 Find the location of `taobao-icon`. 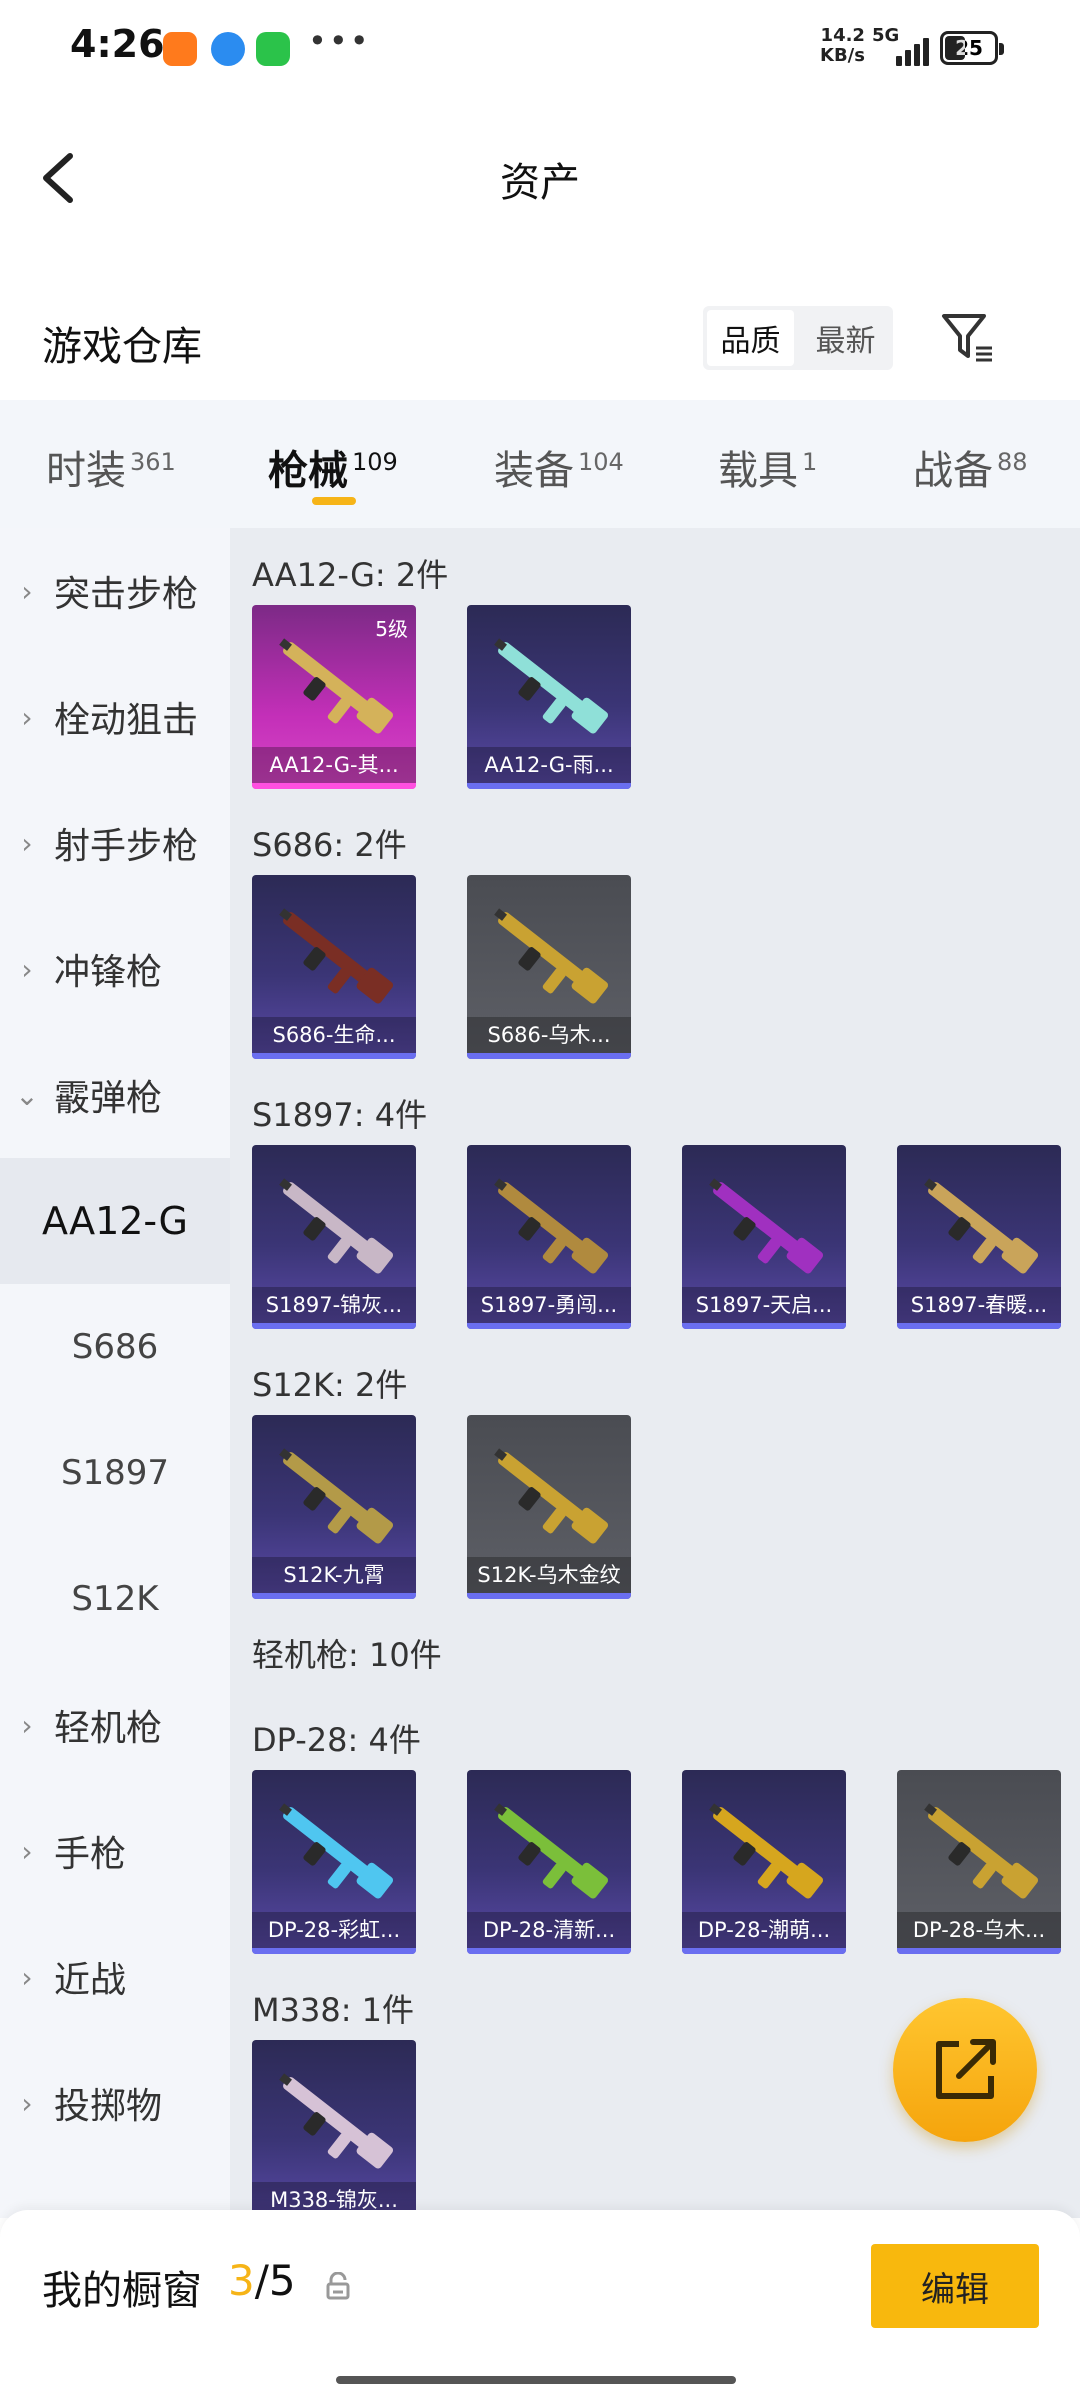

taobao-icon is located at coordinates (180, 49).